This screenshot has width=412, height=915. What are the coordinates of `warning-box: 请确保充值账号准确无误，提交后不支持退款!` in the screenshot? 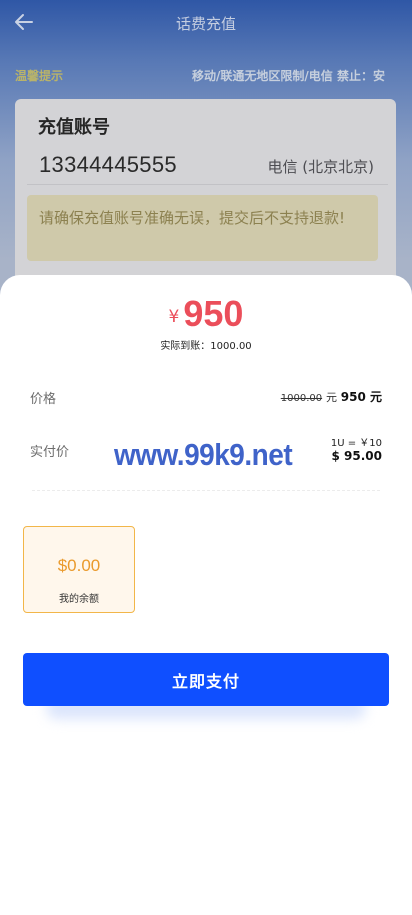 It's located at (202, 228).